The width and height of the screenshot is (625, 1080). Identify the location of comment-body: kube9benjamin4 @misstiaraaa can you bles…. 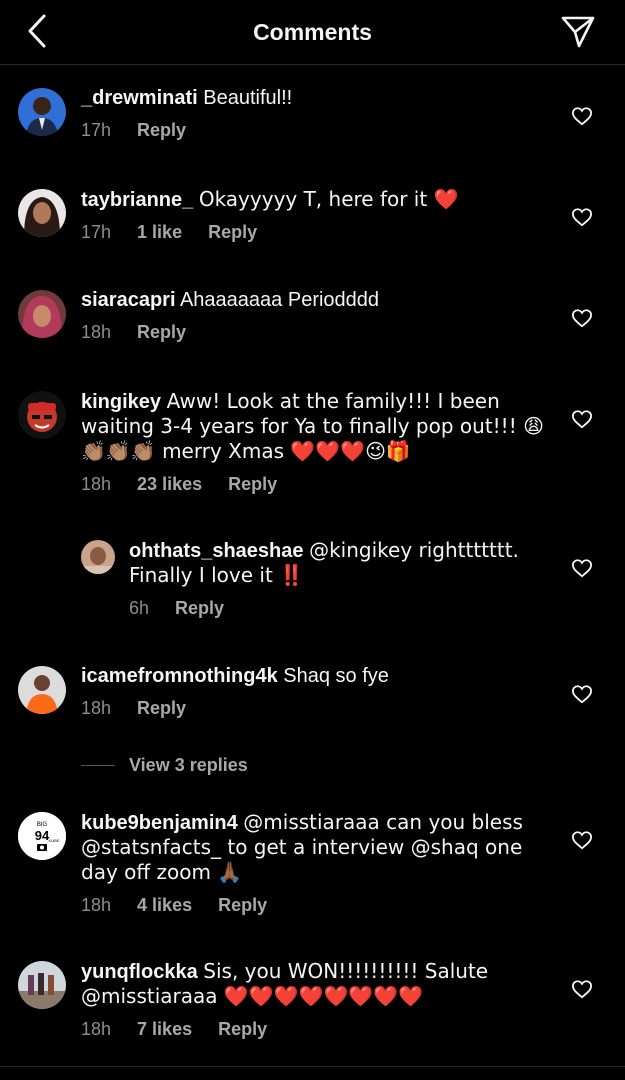
(316, 863).